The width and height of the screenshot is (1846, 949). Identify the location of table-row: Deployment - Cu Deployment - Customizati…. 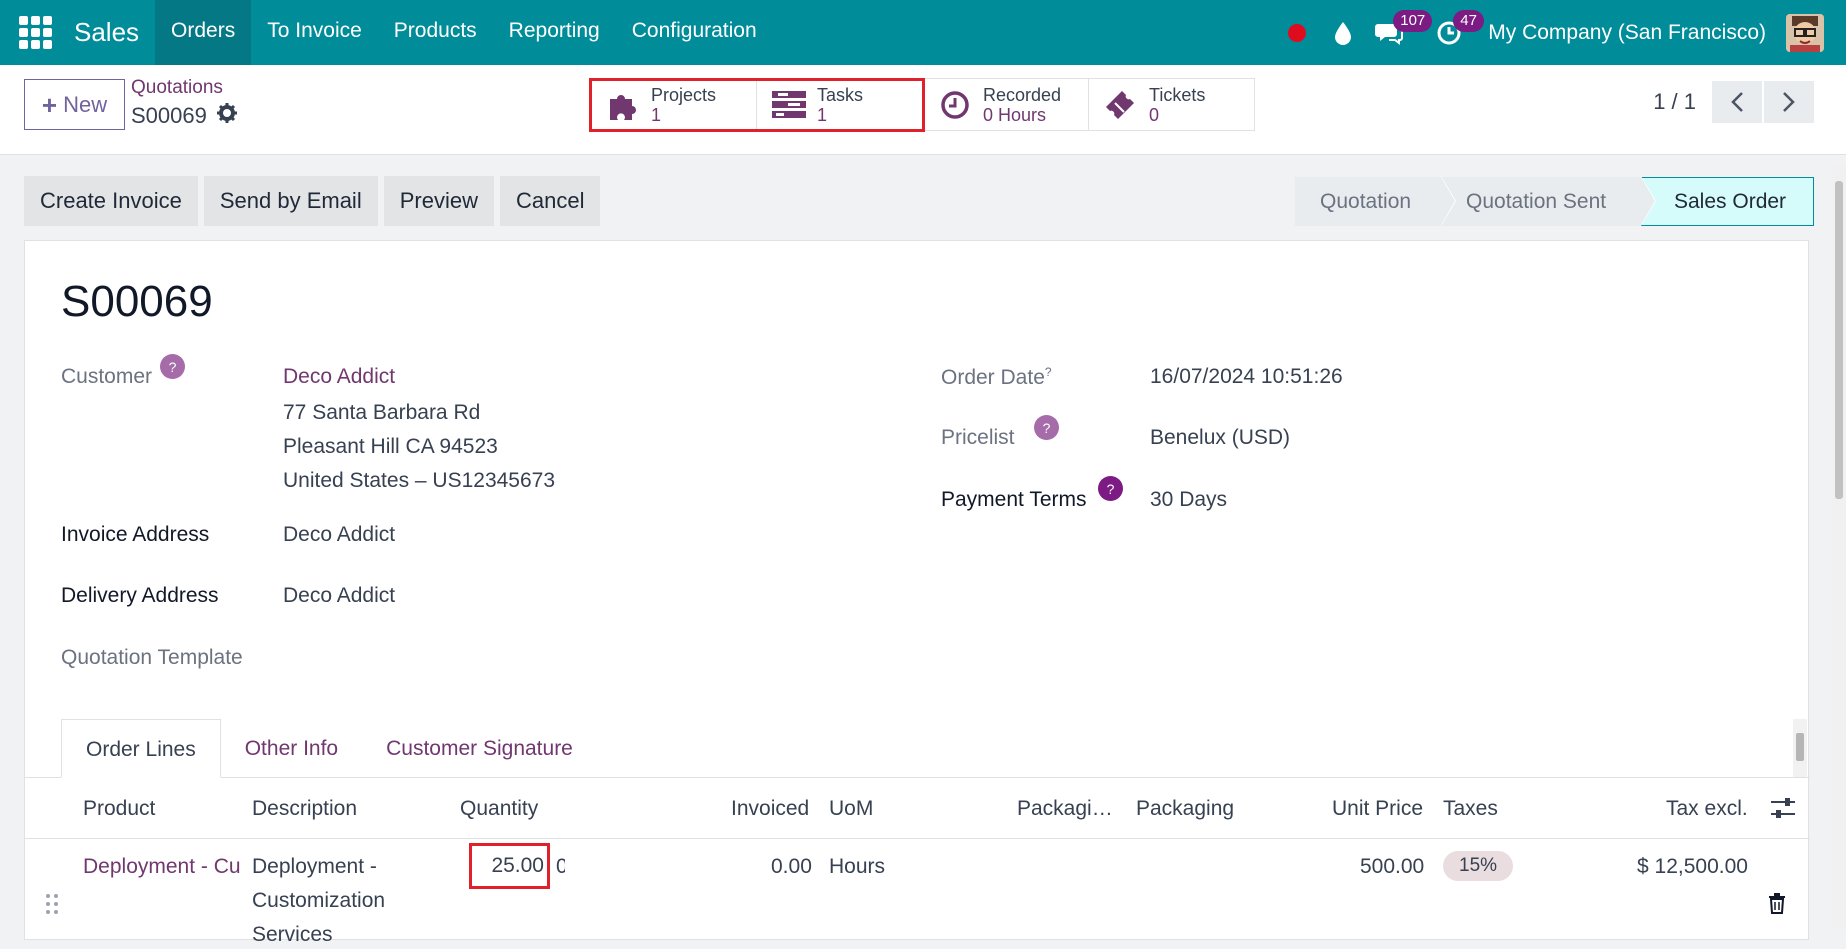
(917, 894).